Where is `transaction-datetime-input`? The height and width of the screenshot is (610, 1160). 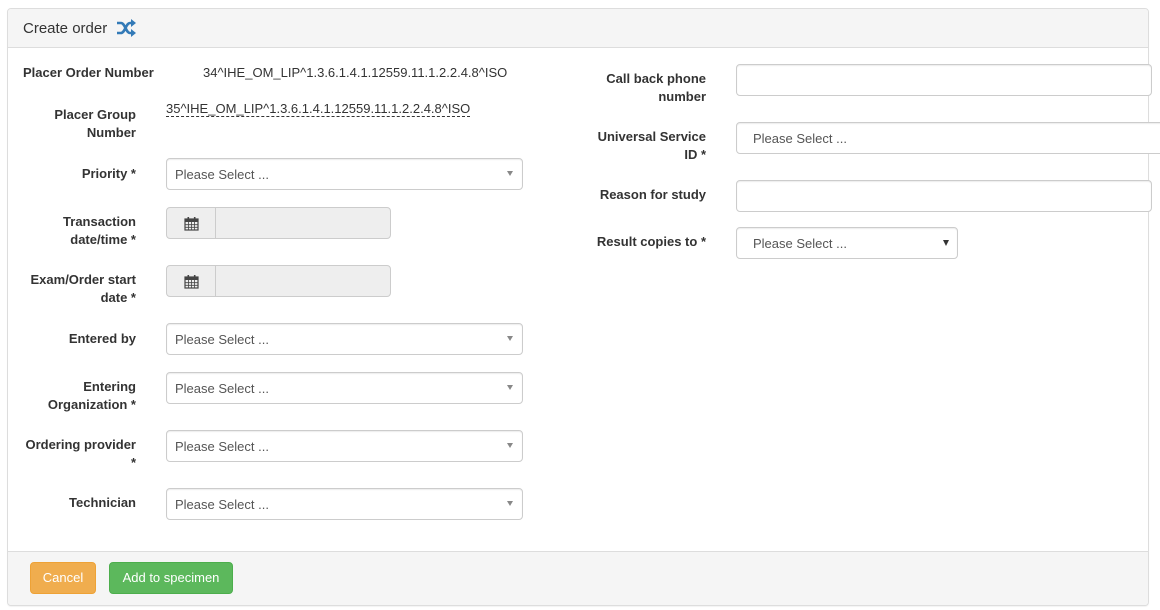
transaction-datetime-input is located at coordinates (303, 223).